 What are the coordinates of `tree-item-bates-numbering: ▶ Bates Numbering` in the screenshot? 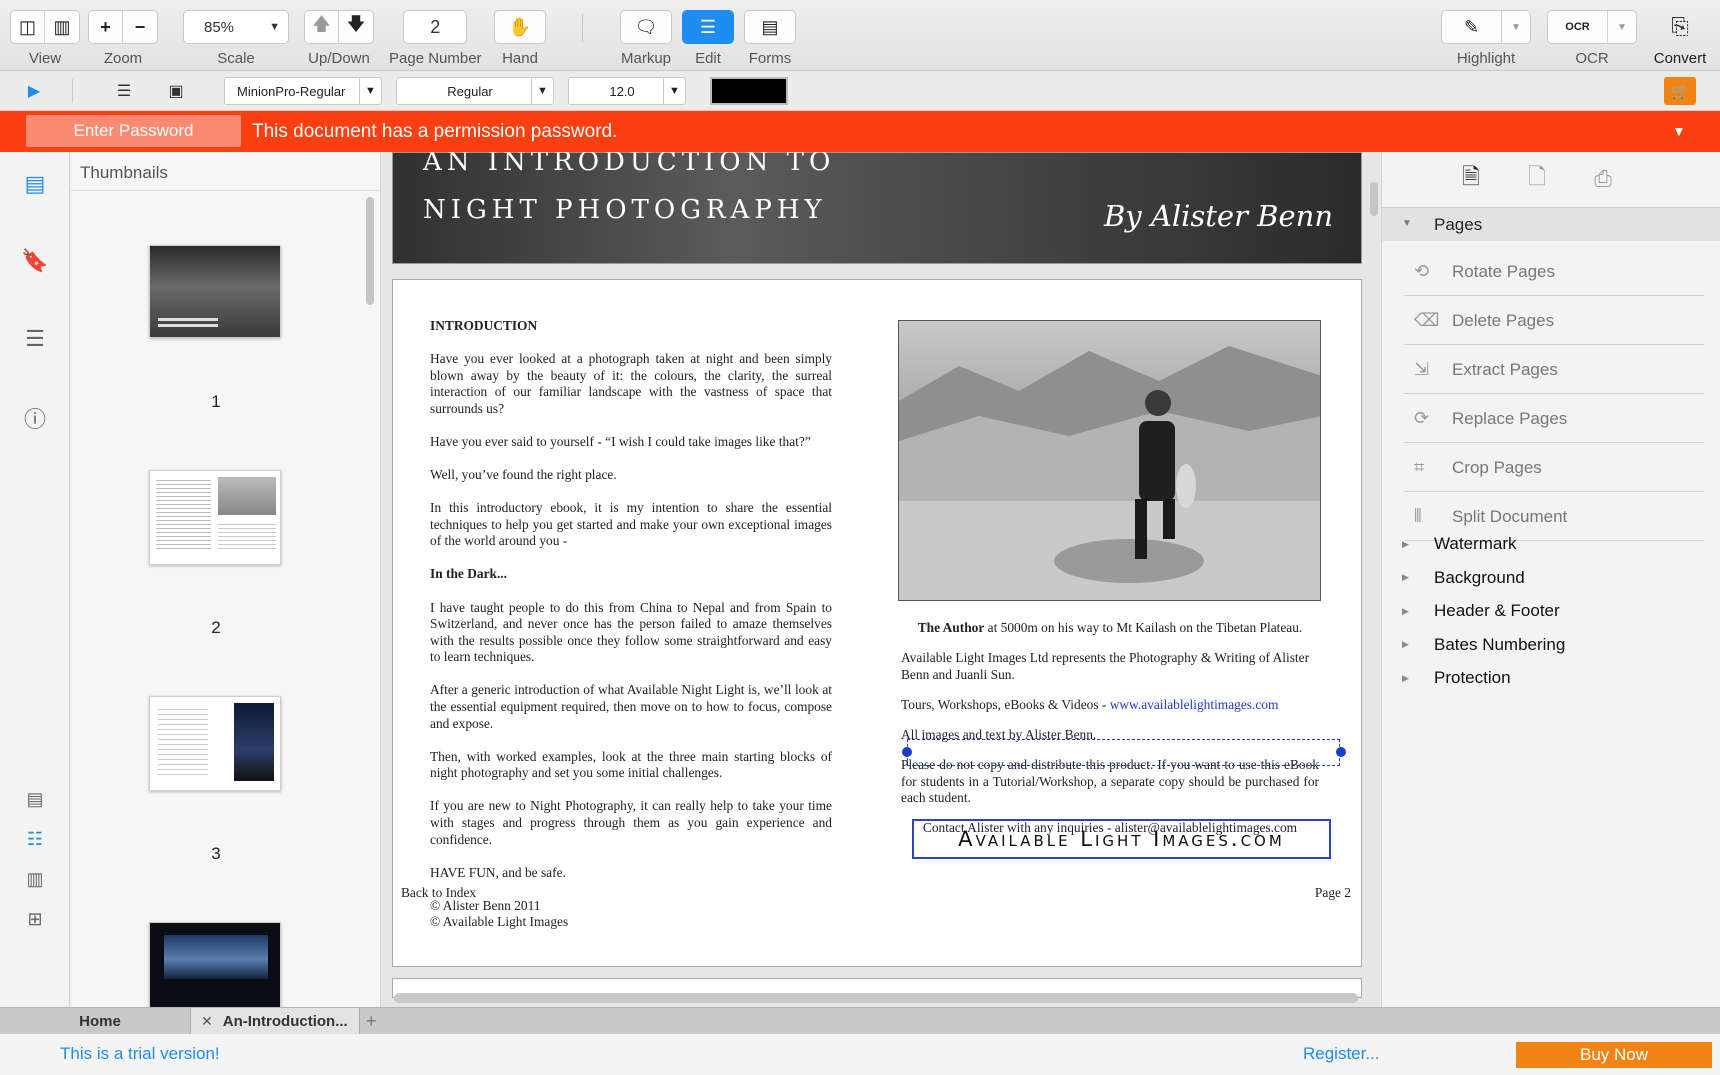 It's located at (1483, 645).